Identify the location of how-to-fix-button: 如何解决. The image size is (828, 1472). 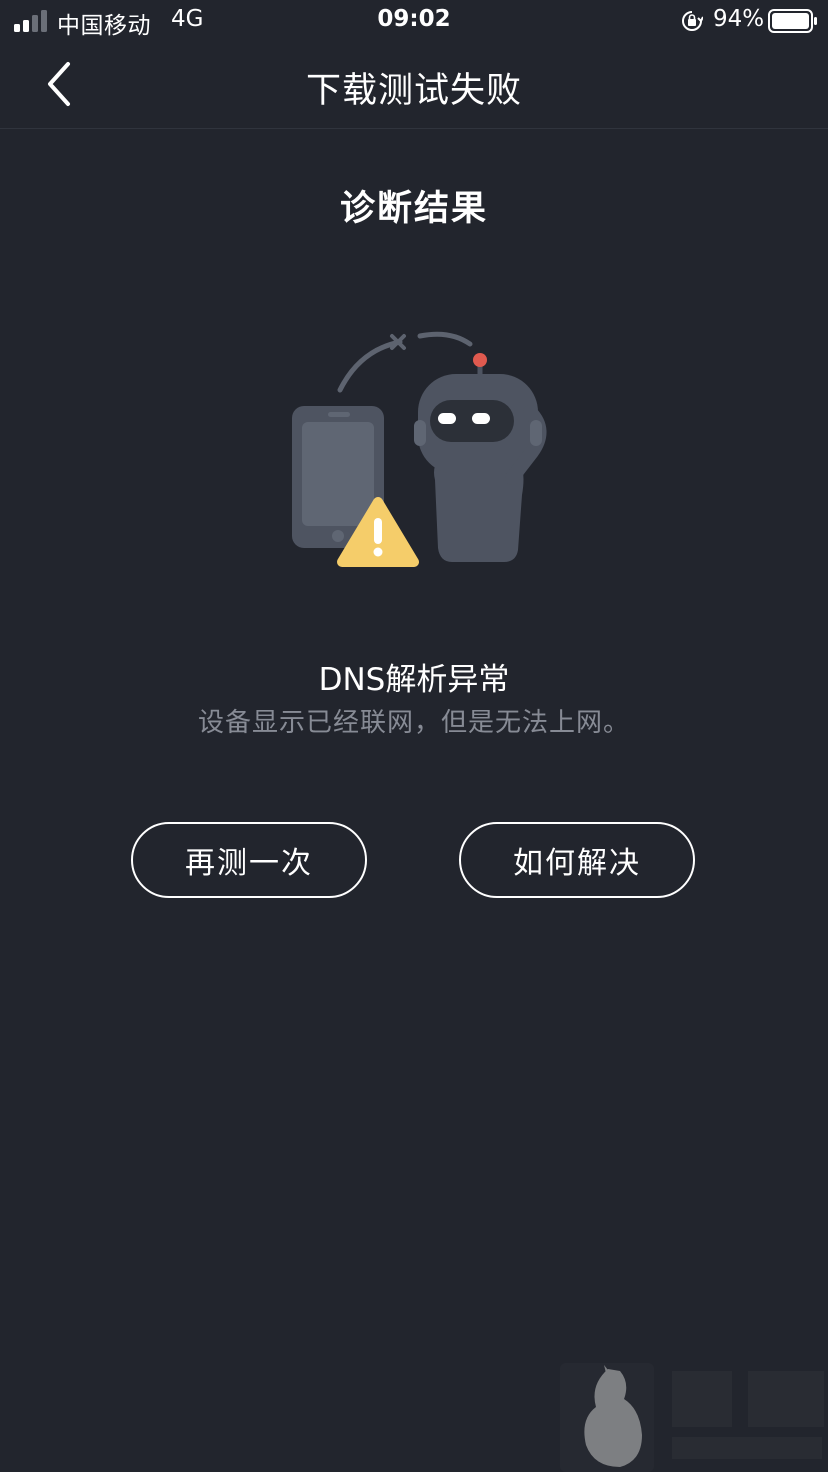
(577, 860).